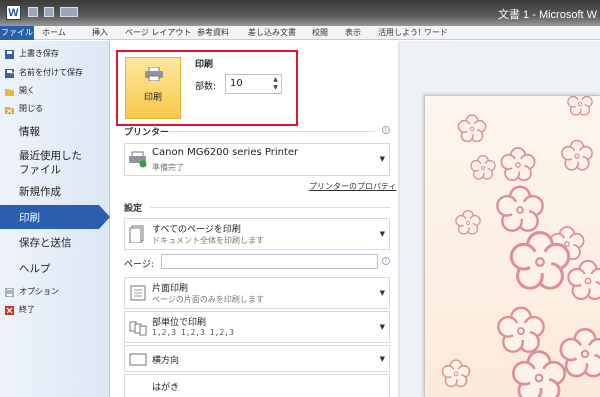 This screenshot has width=600, height=397. I want to click on save-as-command: 名前を付けて保存, so click(44, 73).